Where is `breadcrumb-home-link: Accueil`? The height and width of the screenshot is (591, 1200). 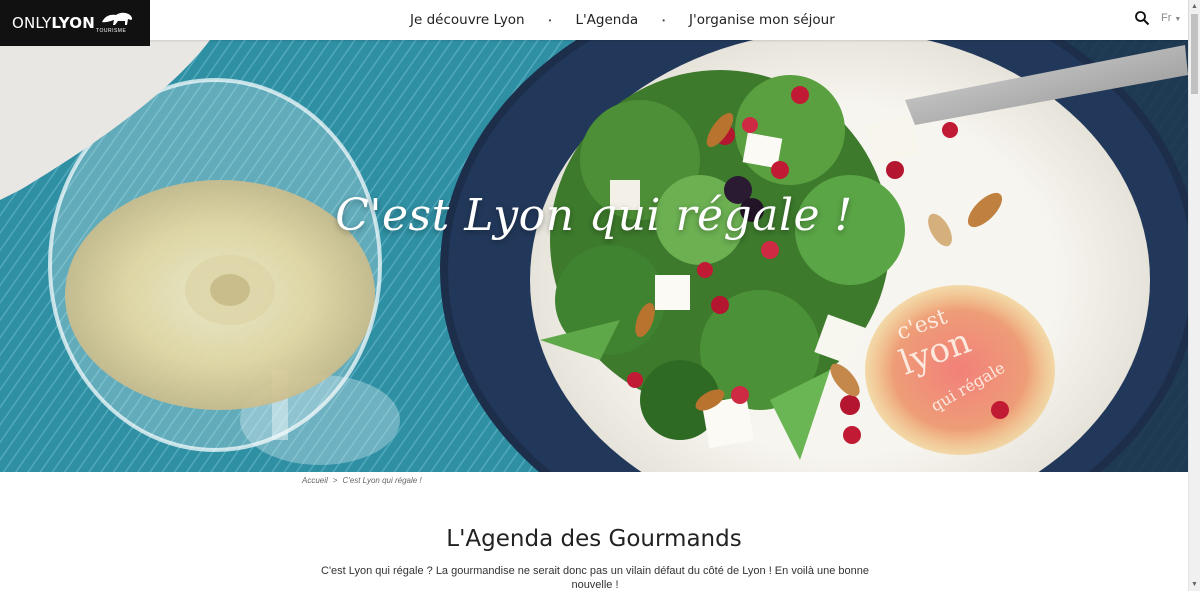 breadcrumb-home-link: Accueil is located at coordinates (315, 480).